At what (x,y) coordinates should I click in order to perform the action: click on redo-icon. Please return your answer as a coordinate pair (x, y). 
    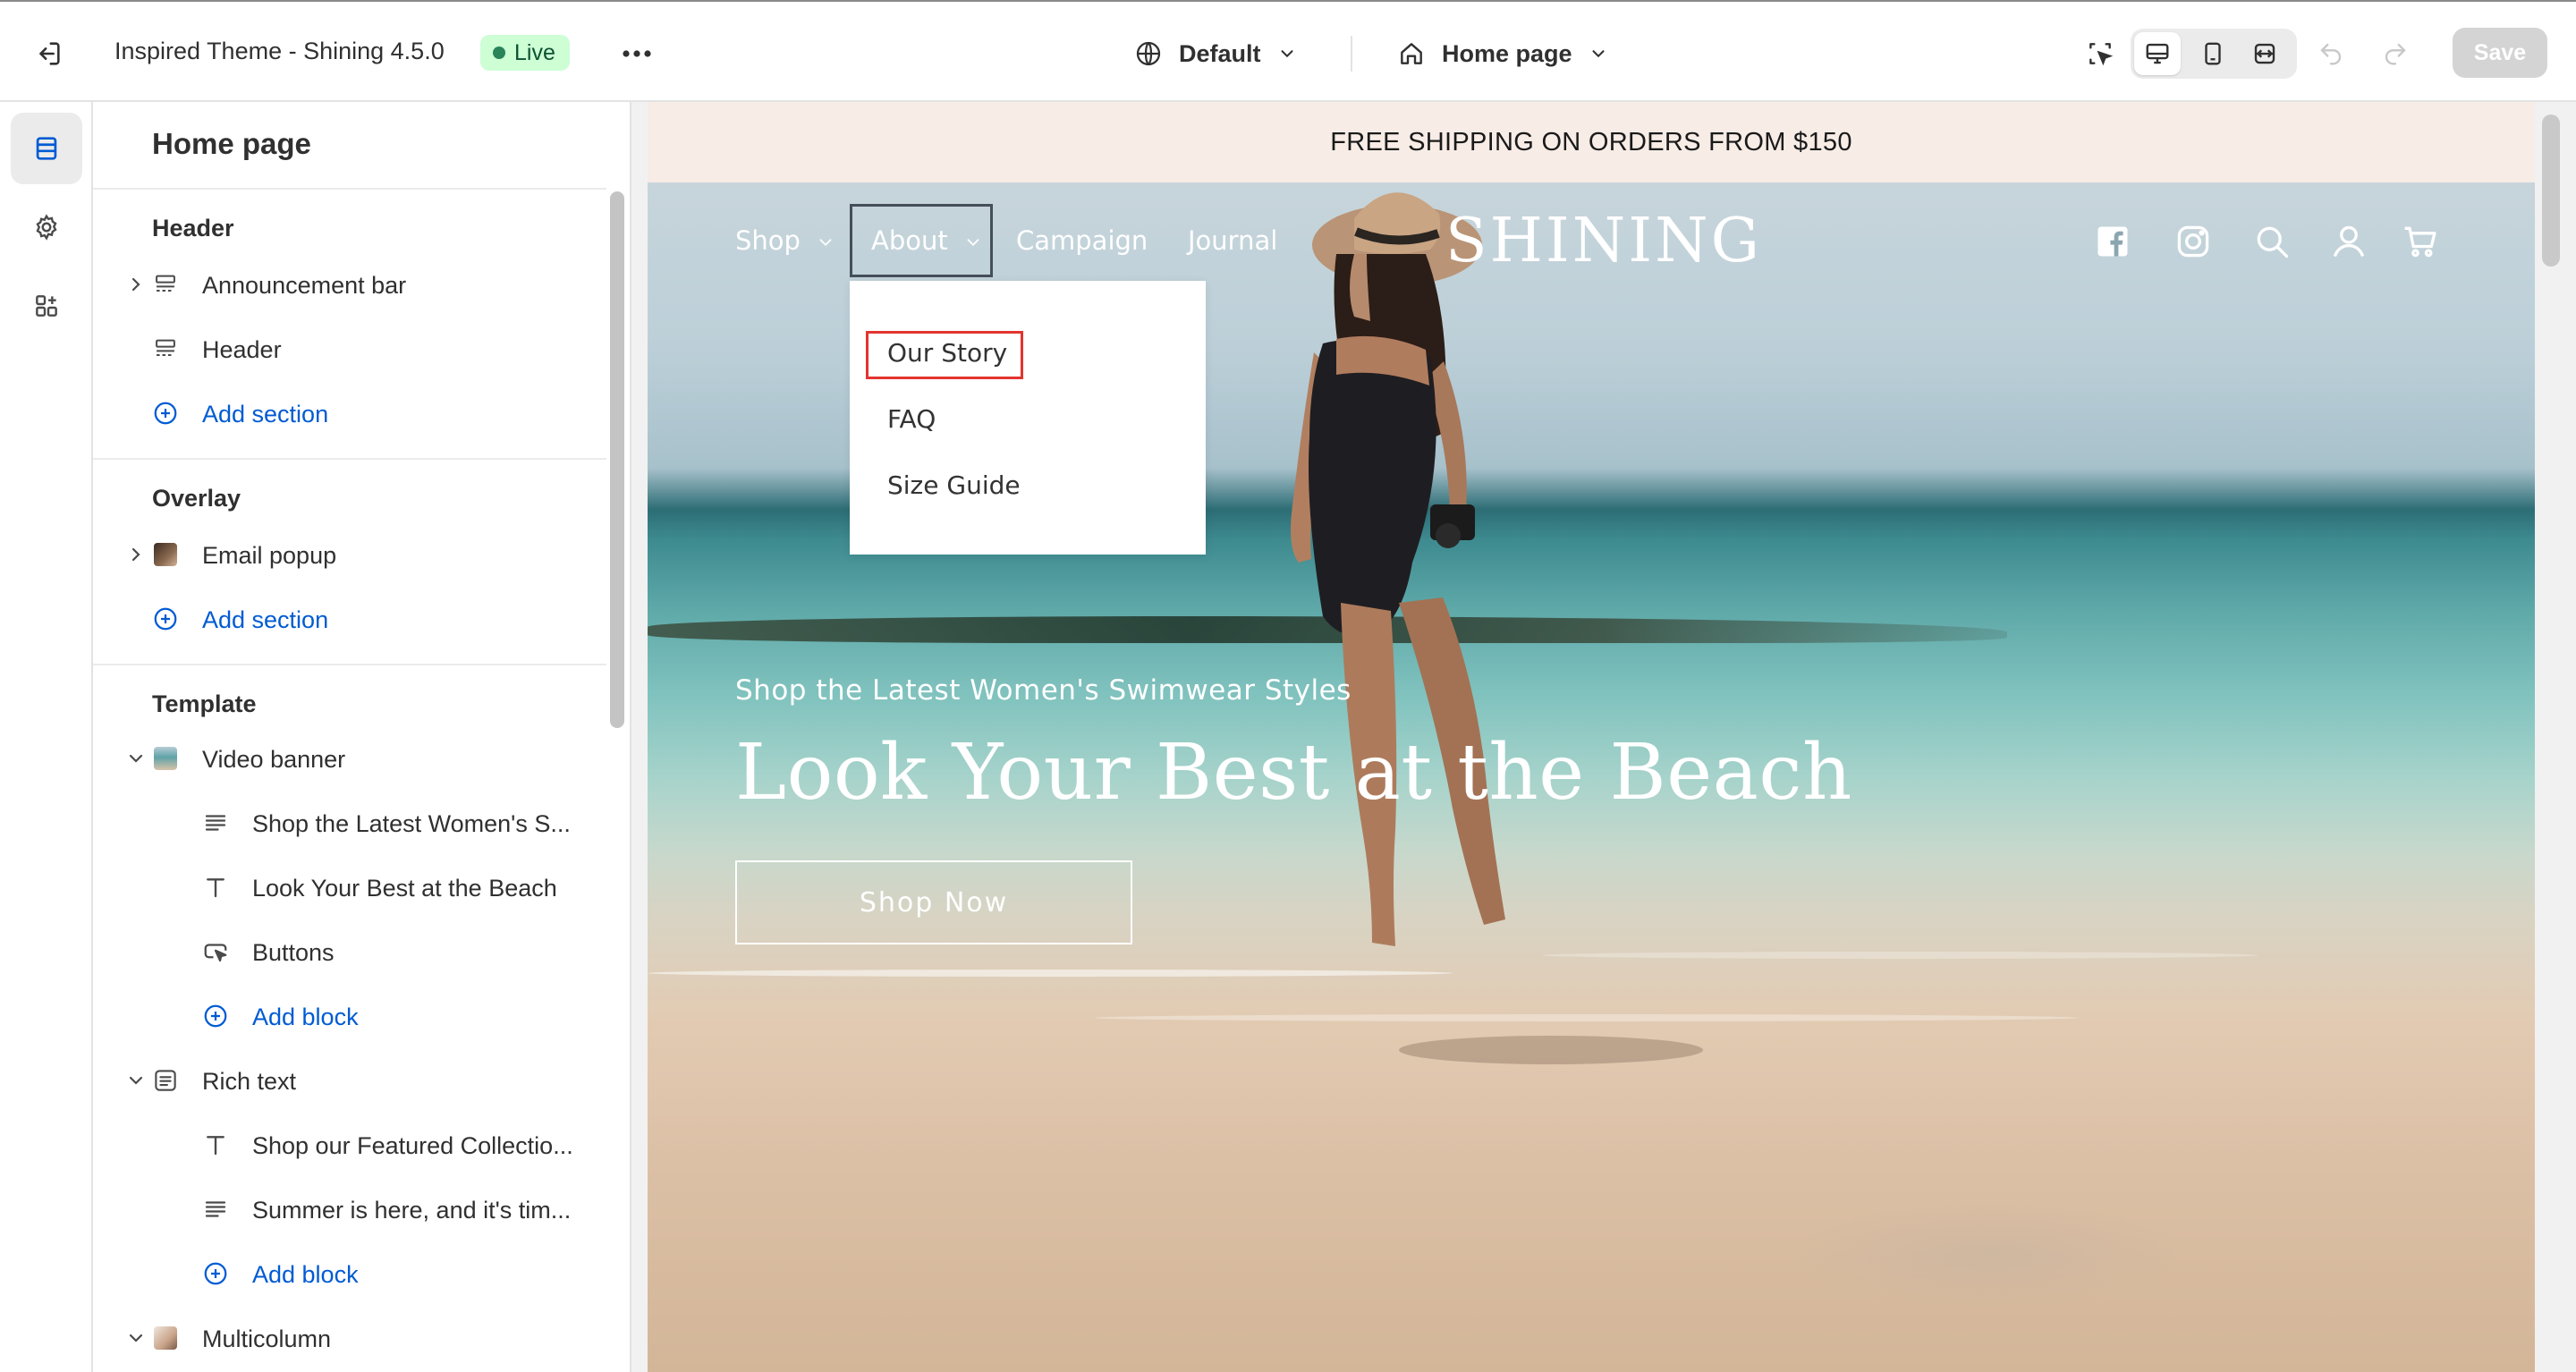
    Looking at the image, I should click on (2395, 53).